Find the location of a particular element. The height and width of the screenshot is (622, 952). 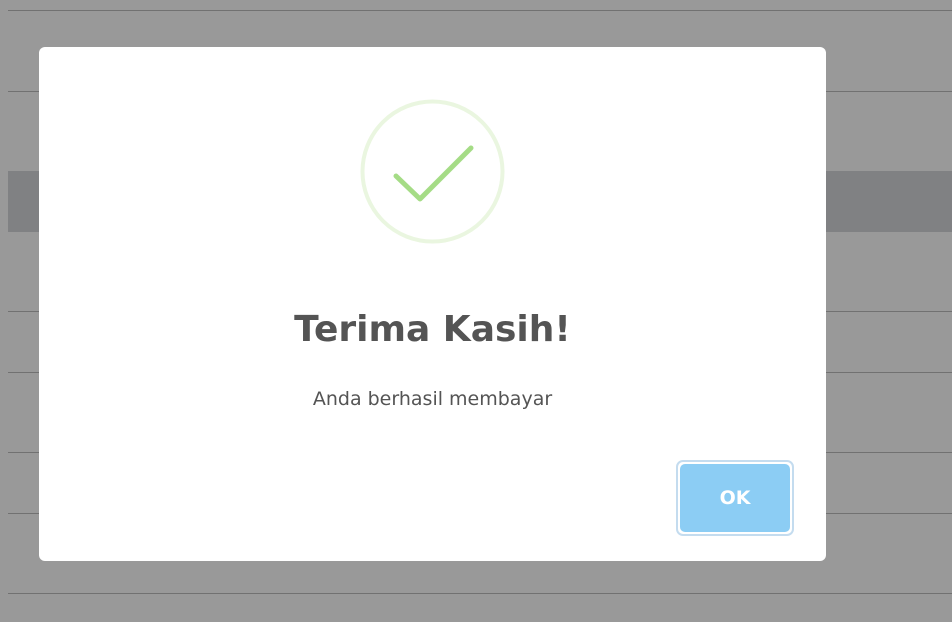

ok-button: OK is located at coordinates (735, 498).